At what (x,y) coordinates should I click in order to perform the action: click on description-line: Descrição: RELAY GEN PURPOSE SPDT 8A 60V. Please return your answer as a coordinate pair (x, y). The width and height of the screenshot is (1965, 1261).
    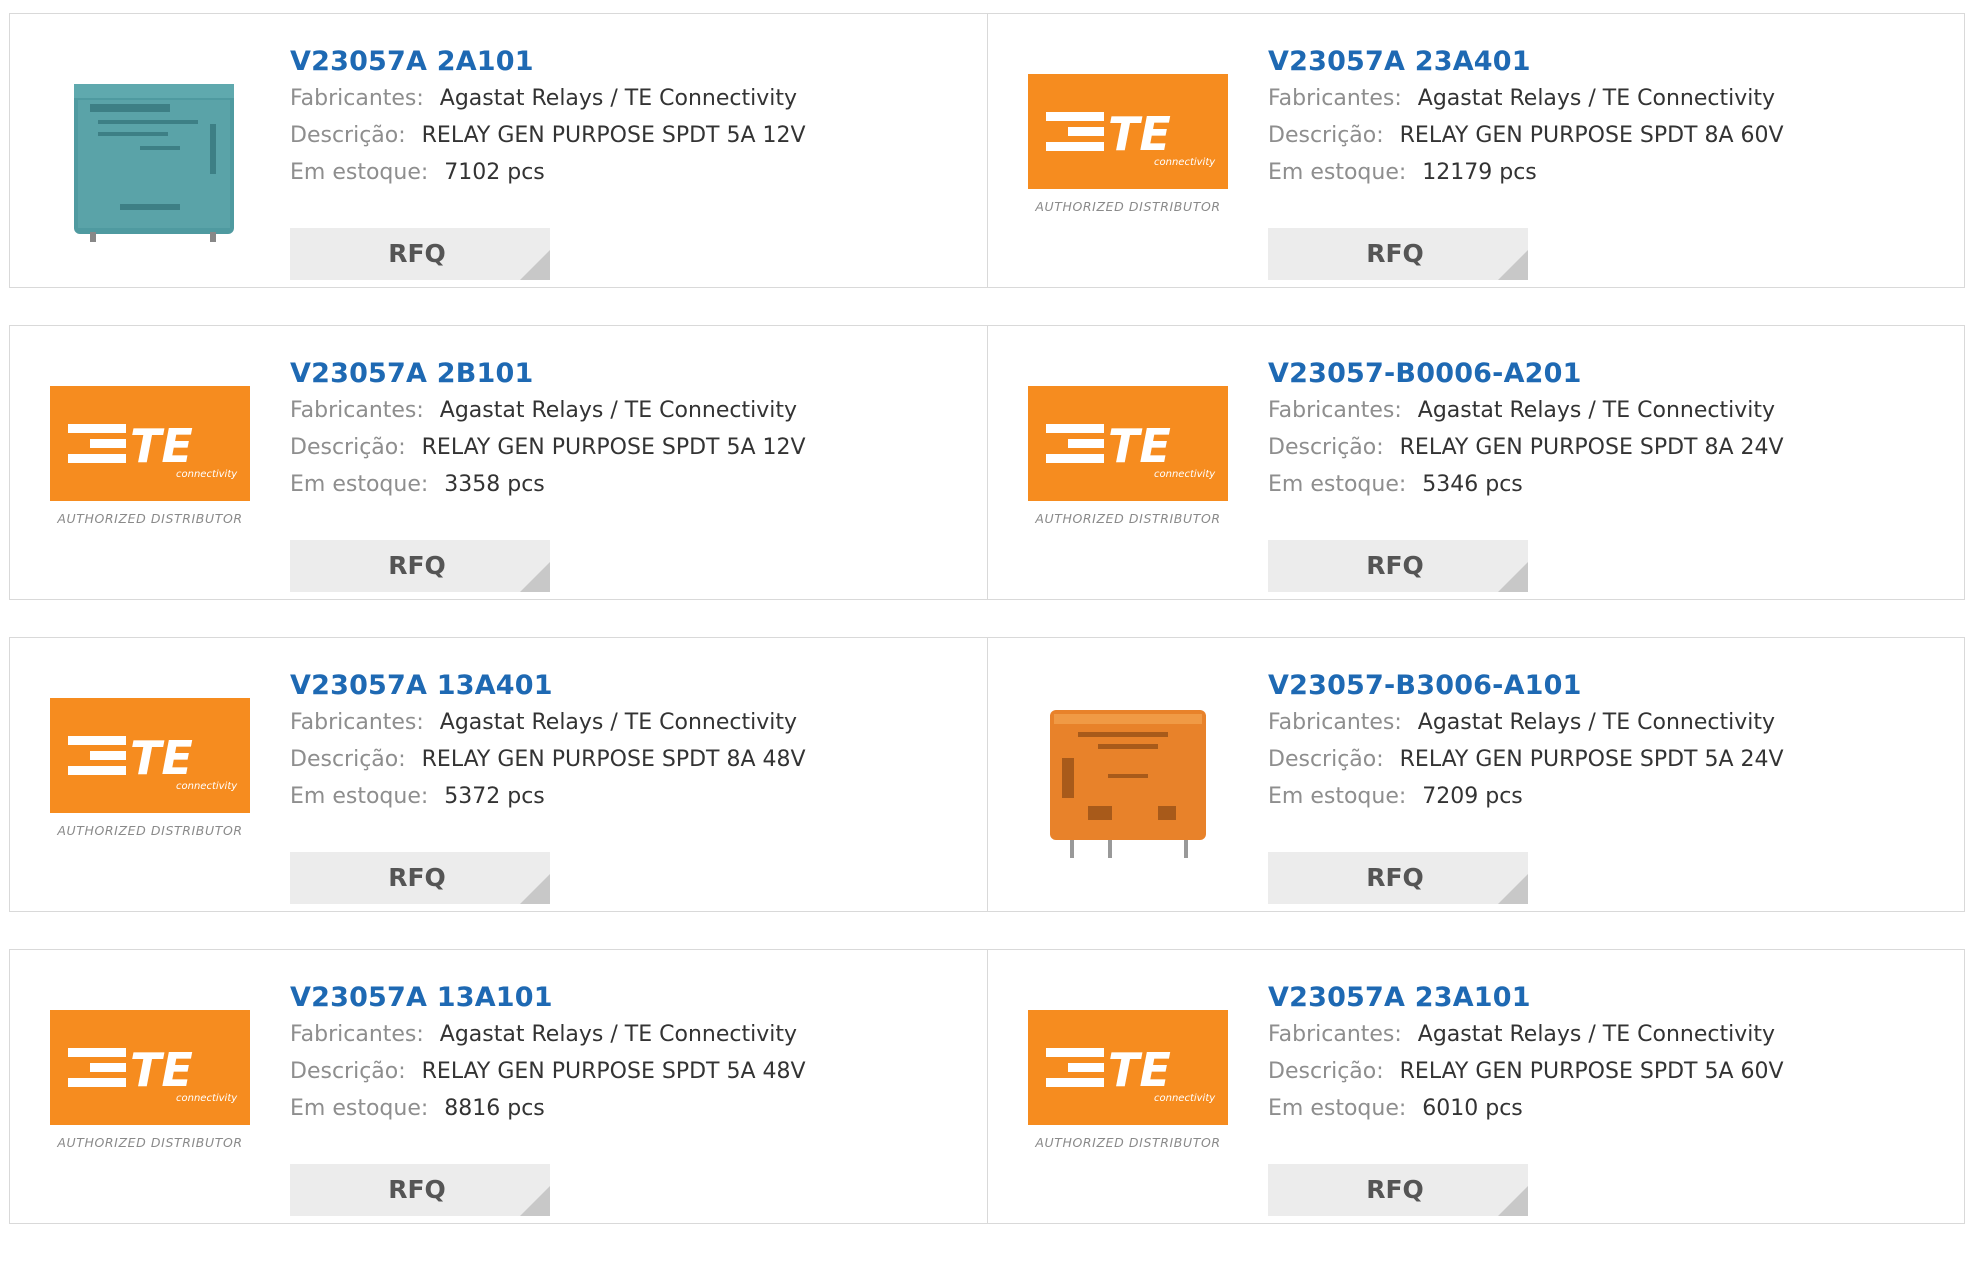
    Looking at the image, I should click on (1611, 135).